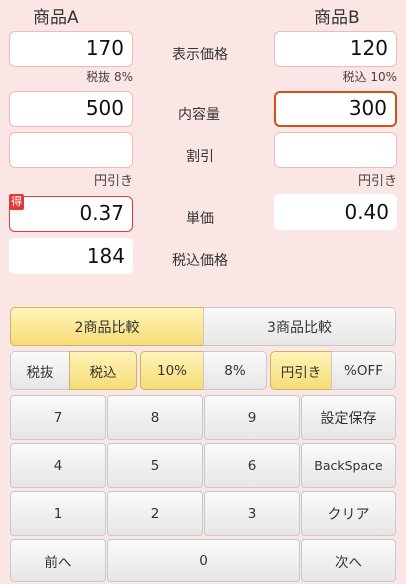  I want to click on product-a-header: 商品A, so click(56, 18).